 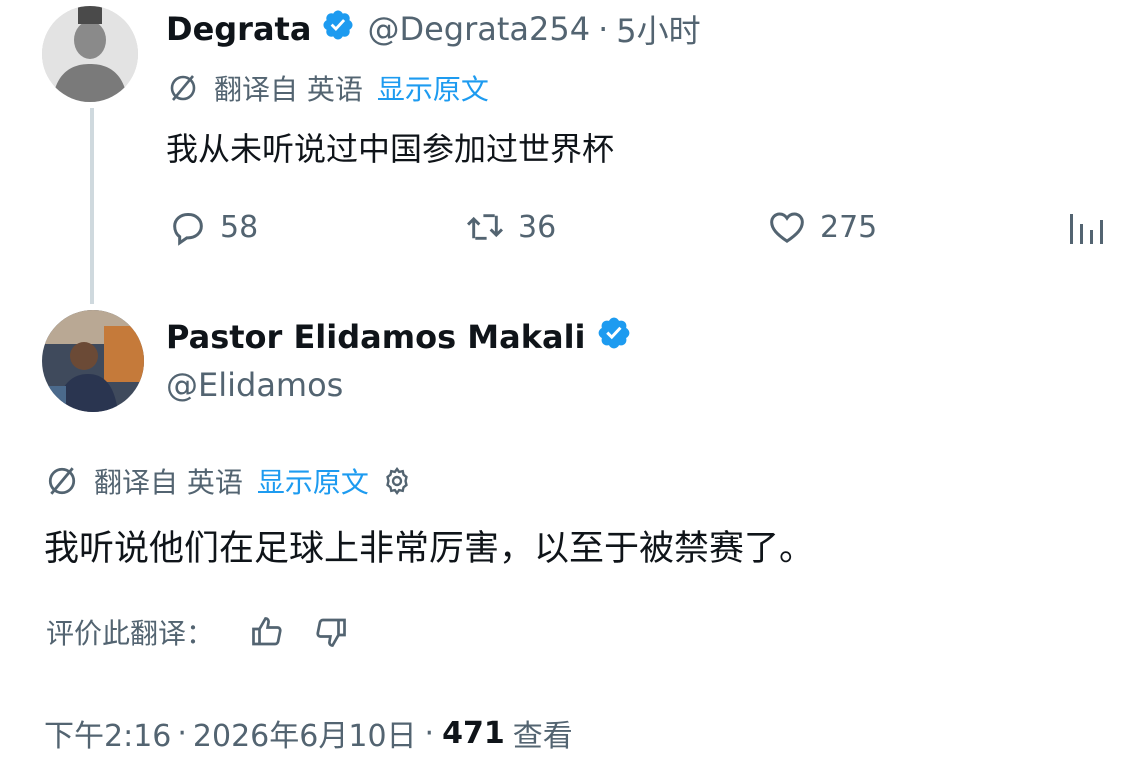 I want to click on reply-count: 58, so click(x=239, y=227).